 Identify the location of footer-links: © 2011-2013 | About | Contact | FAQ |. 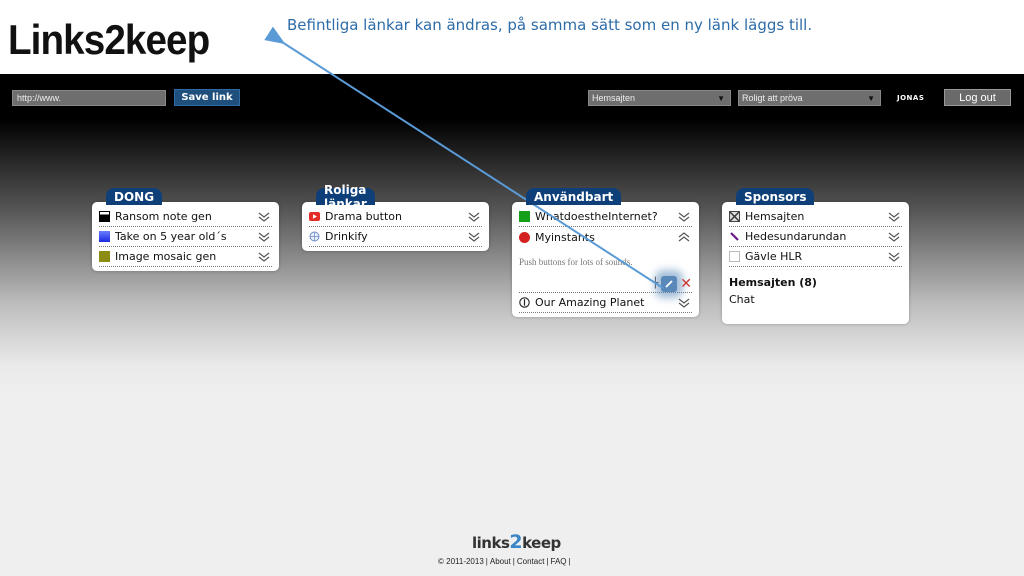
(504, 561).